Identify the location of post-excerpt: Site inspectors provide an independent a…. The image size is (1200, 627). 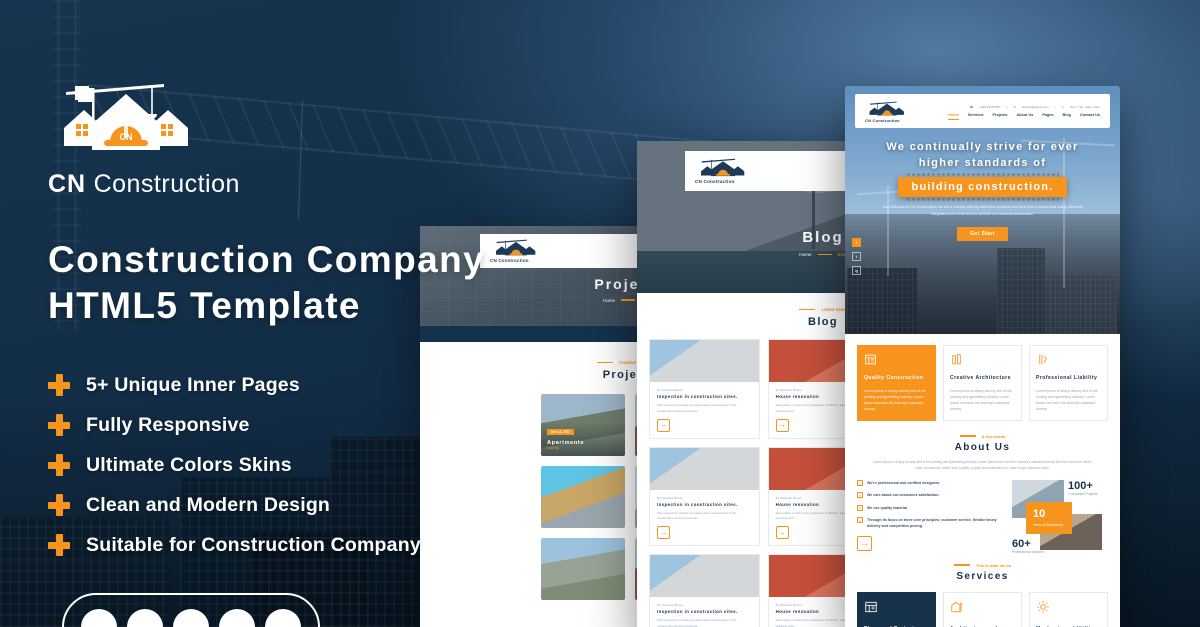
(697, 515).